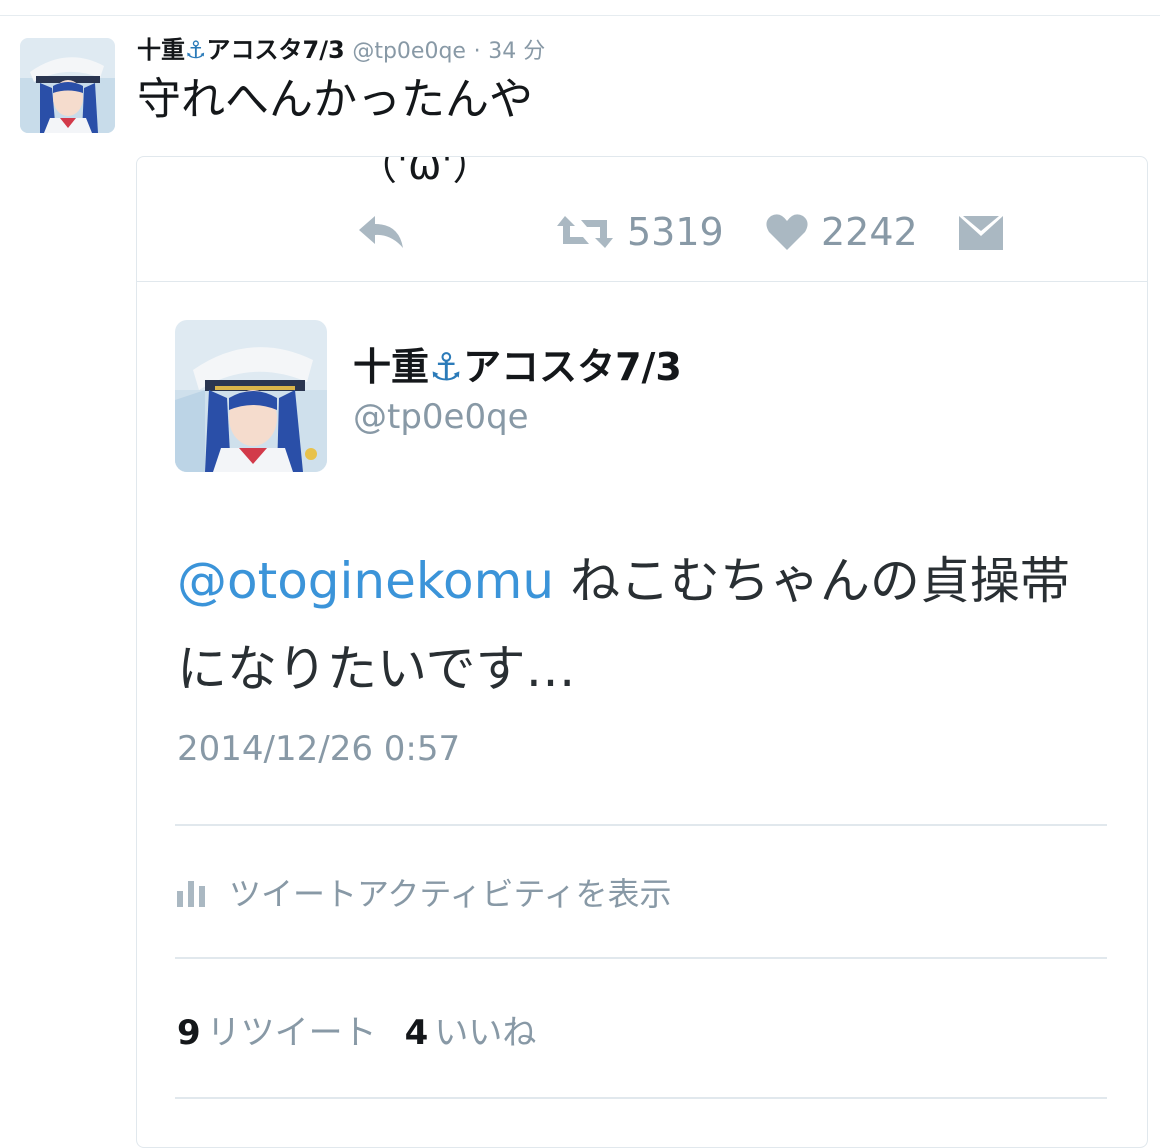 The width and height of the screenshot is (1160, 1148). I want to click on like-stat-label: いいね, so click(485, 1033).